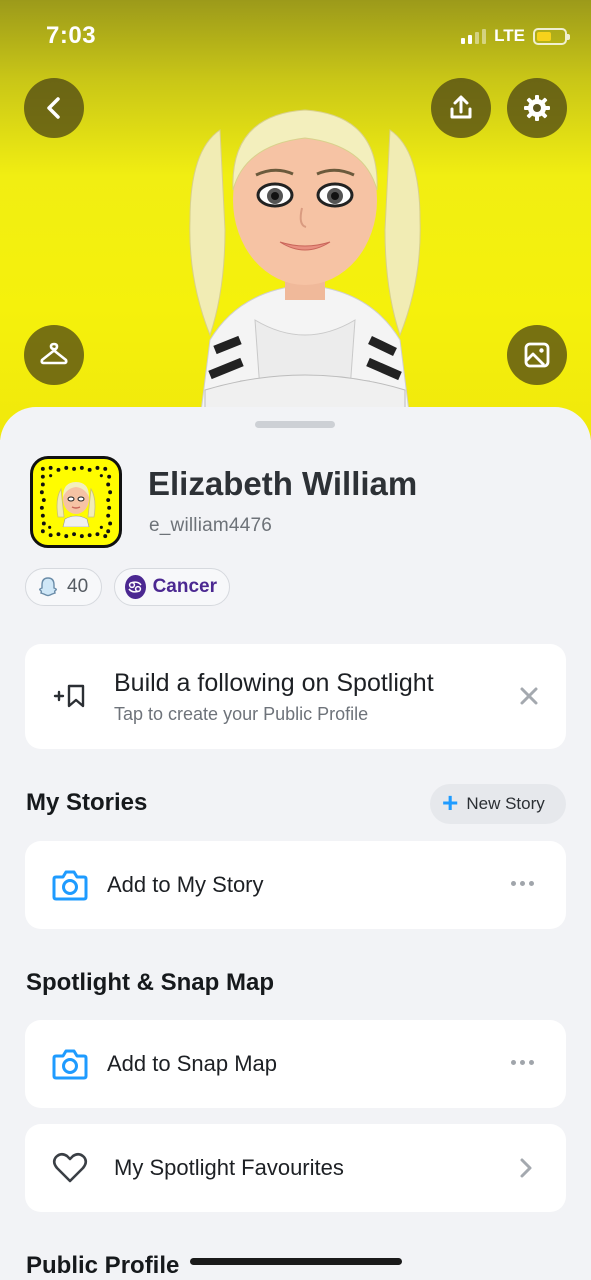 Image resolution: width=591 pixels, height=1280 pixels. Describe the element at coordinates (295, 424) in the screenshot. I see `sheet-grabber` at that location.